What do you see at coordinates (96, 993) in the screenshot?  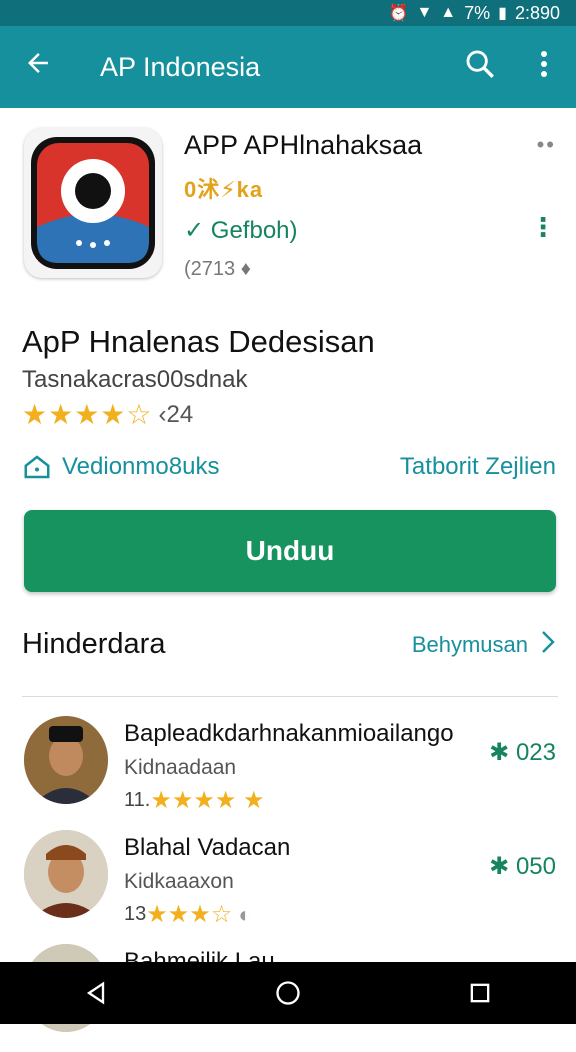 I see `back-triangle-icon` at bounding box center [96, 993].